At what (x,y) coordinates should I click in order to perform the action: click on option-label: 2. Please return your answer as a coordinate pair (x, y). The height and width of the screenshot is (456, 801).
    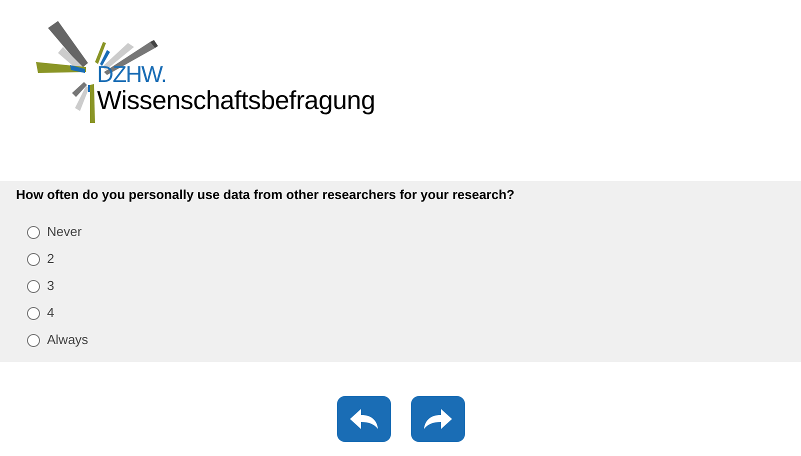
    Looking at the image, I should click on (50, 259).